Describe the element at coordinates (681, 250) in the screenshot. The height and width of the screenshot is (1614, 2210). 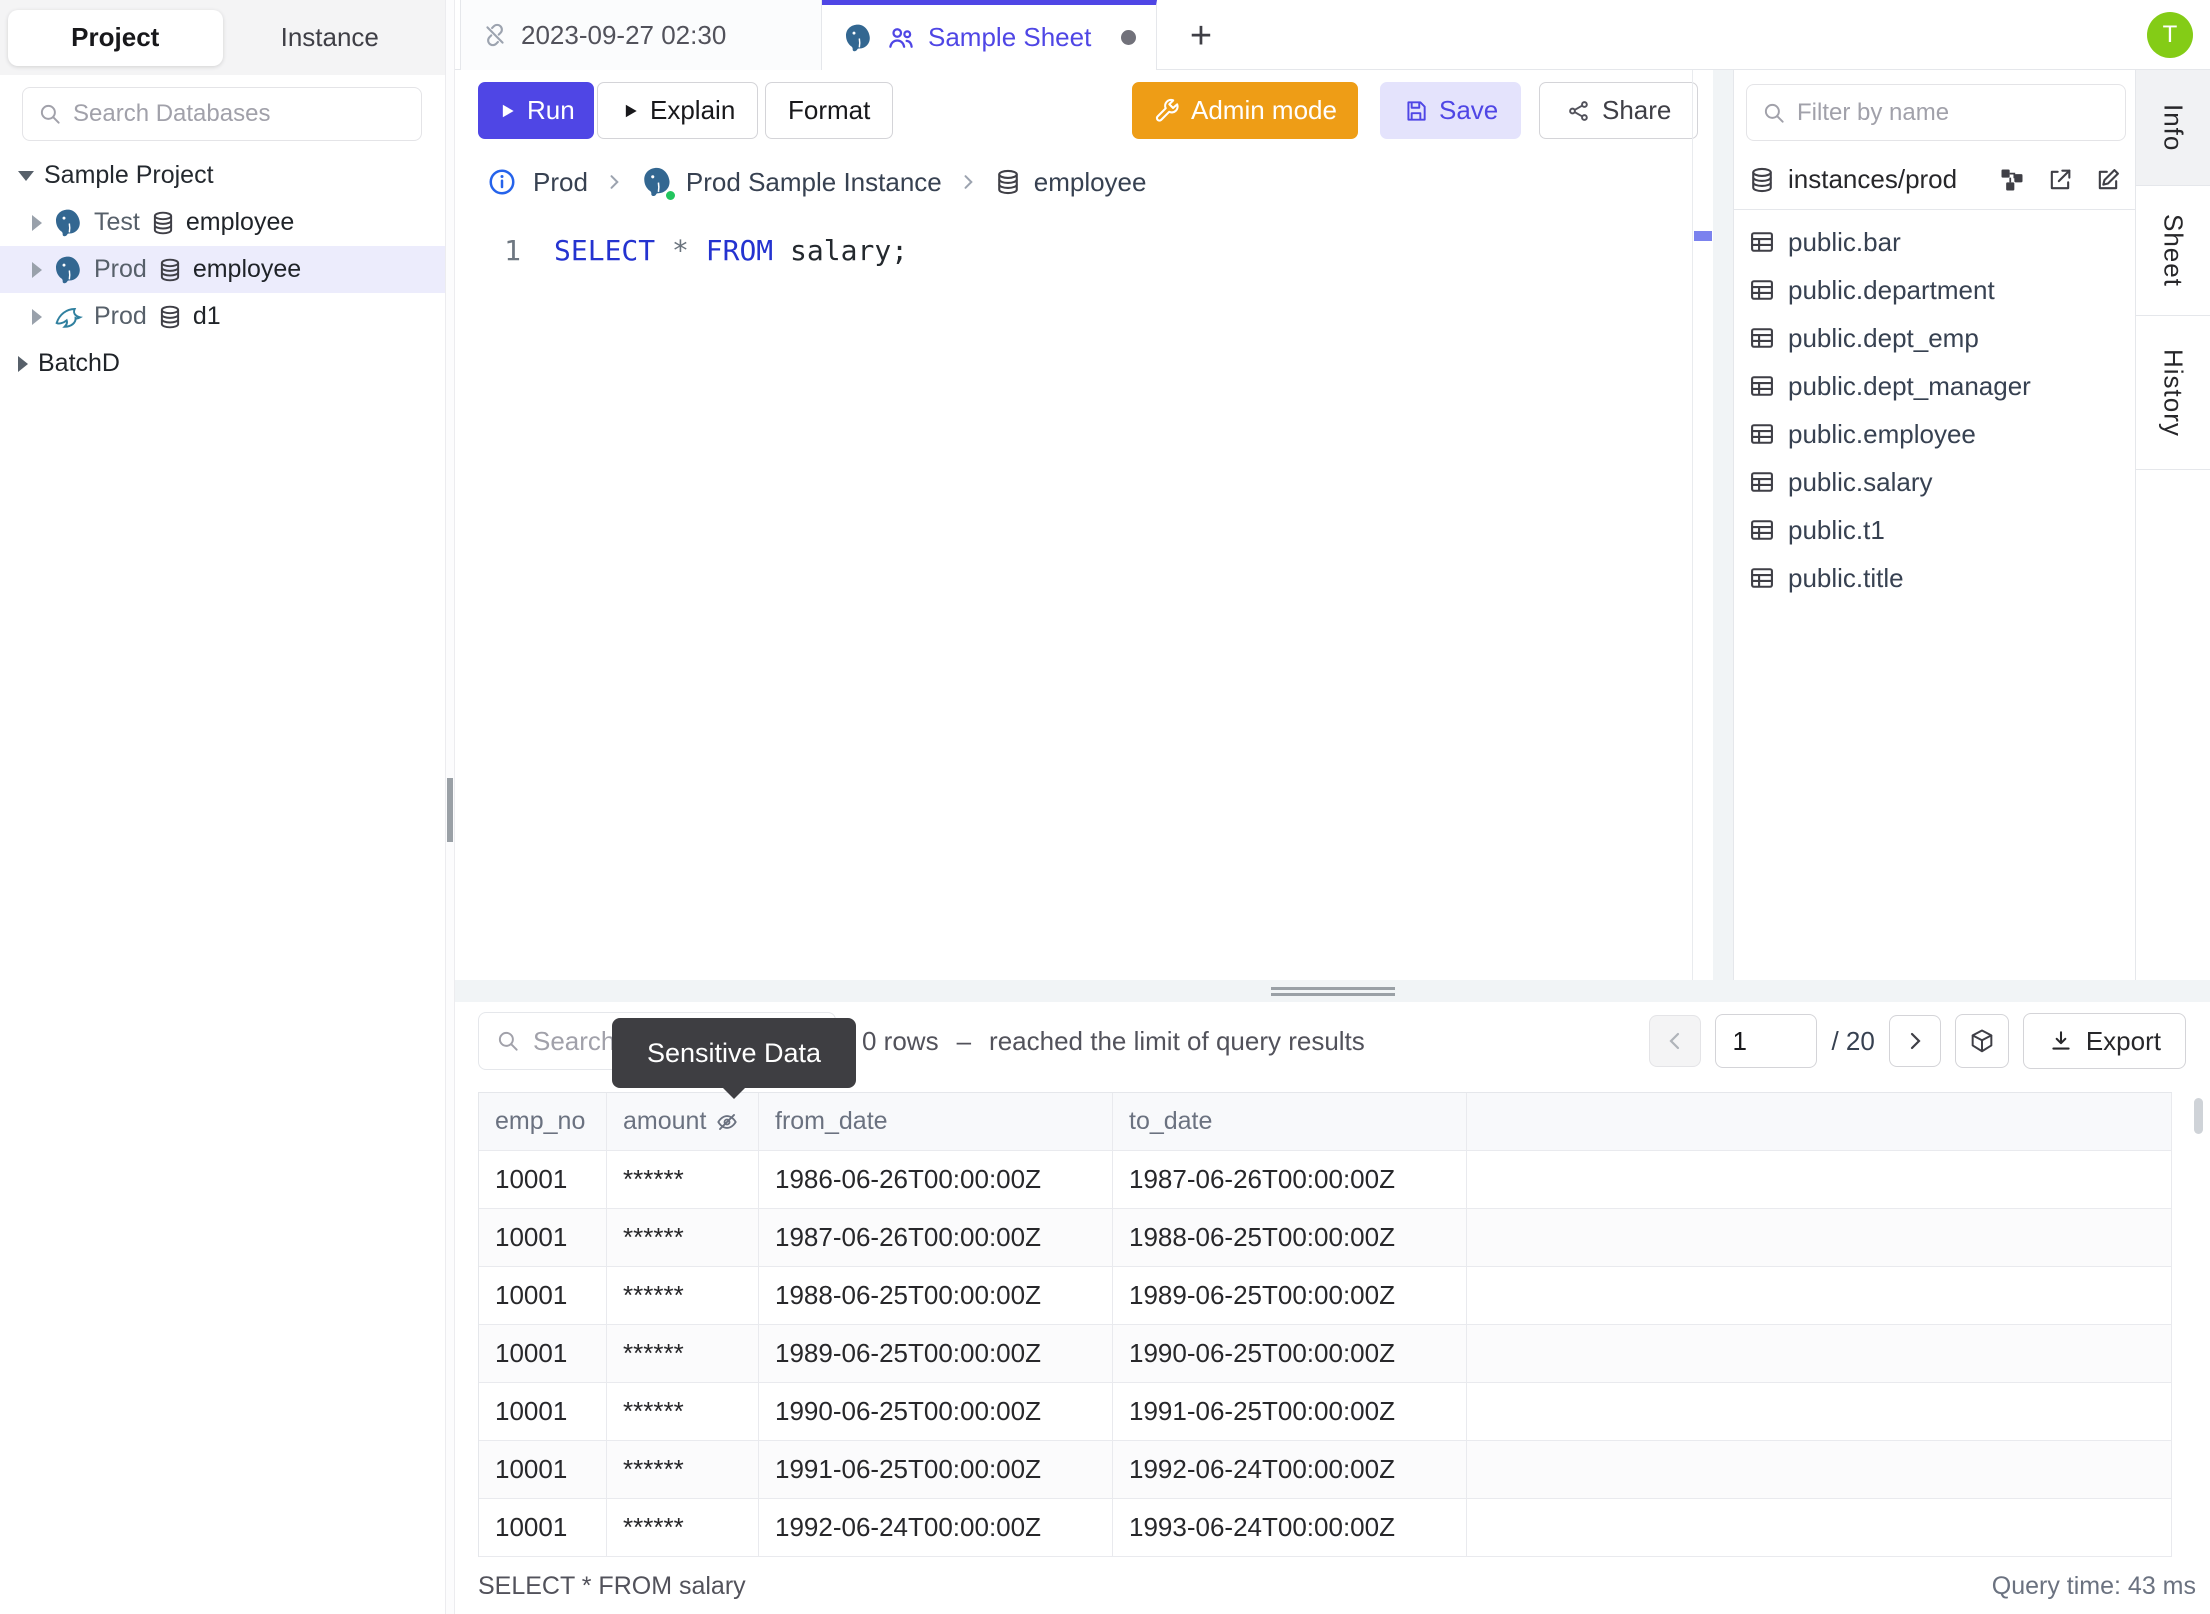
I see `sql-editor: 1 SELECT * FROM salary;` at that location.